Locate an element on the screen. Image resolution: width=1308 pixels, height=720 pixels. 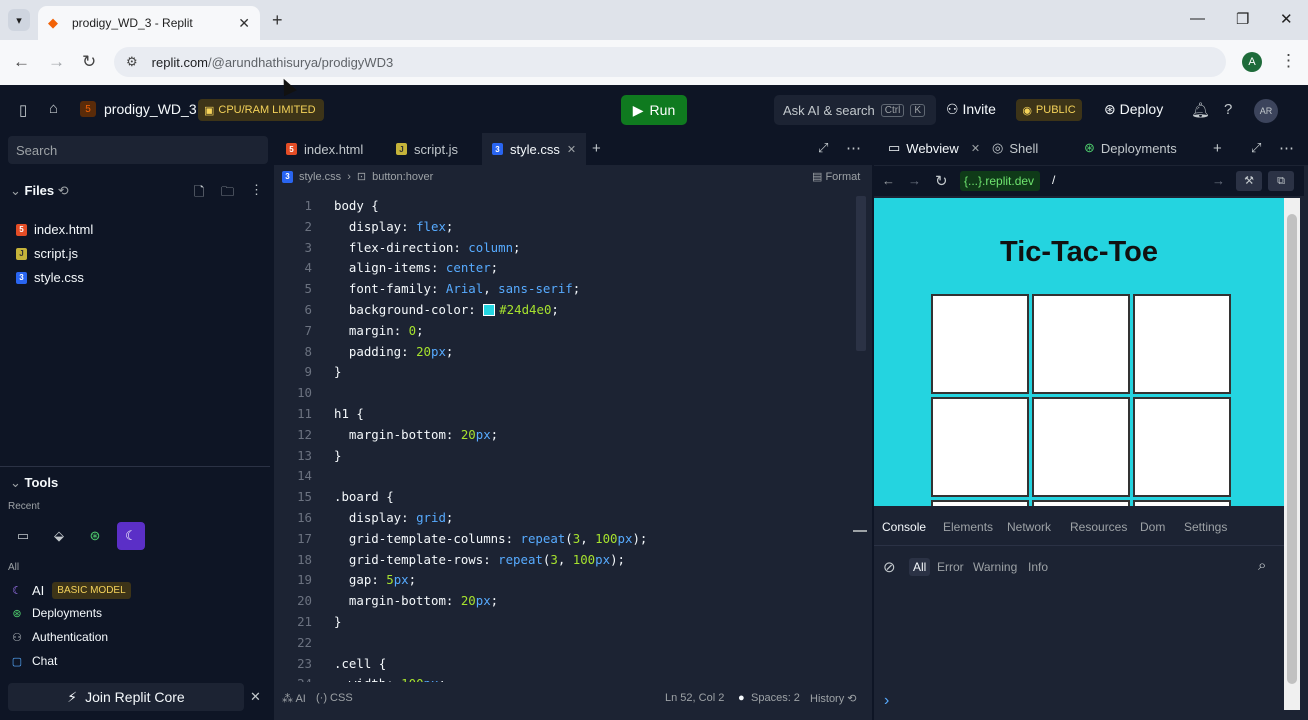
help-icon: ? is located at coordinates (1228, 109).